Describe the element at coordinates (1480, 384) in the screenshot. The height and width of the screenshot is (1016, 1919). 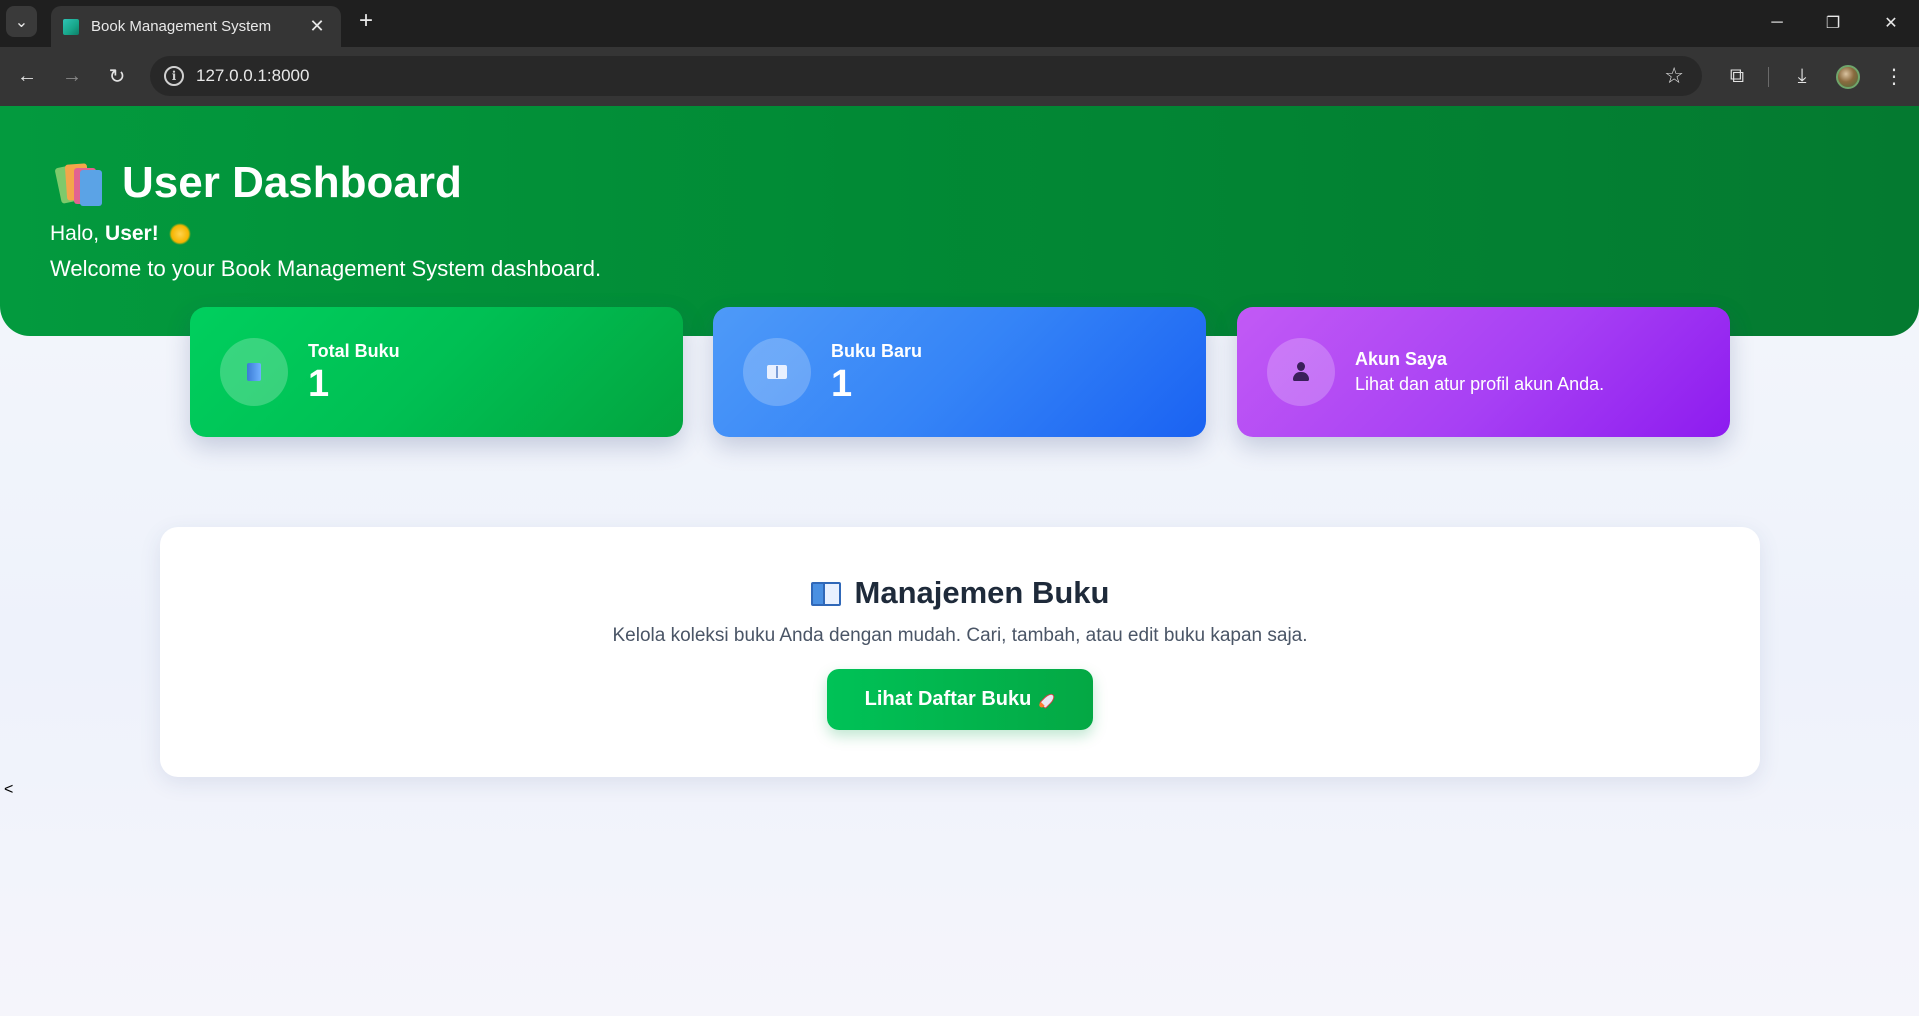
I see `card-description: Lihat dan atur profil akun Anda.` at that location.